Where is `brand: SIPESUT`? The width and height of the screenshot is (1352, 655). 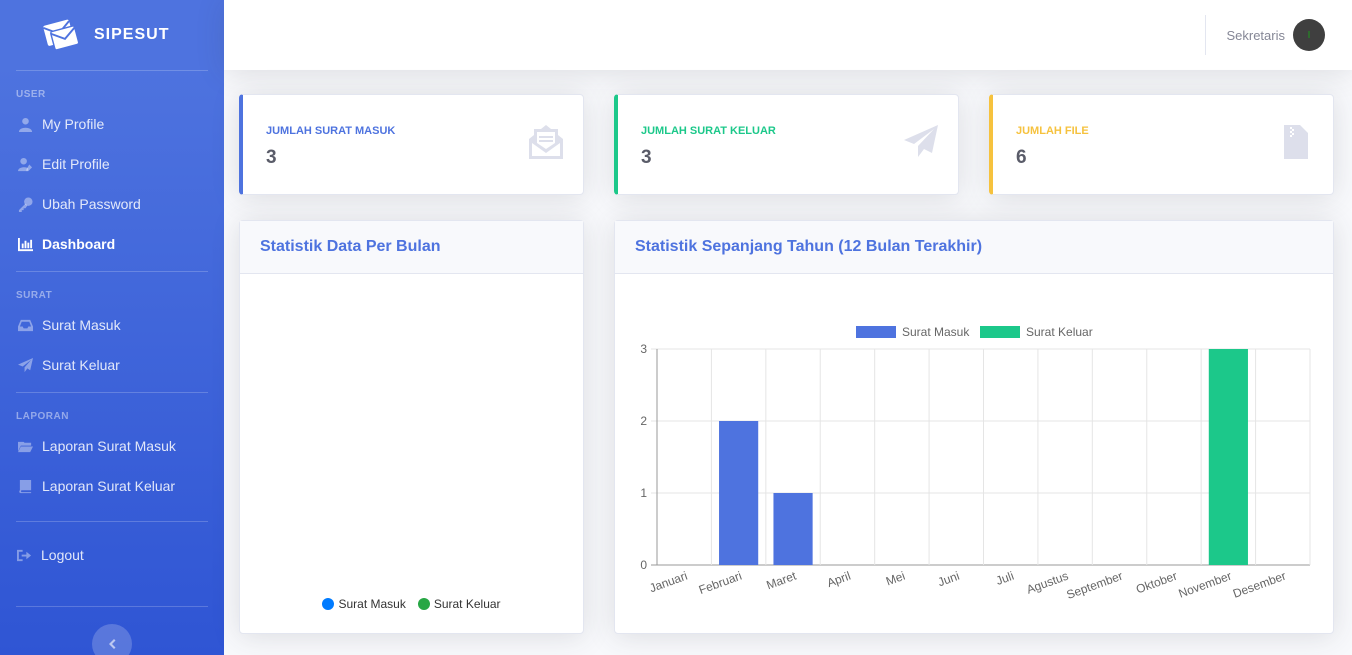
brand: SIPESUT is located at coordinates (112, 35).